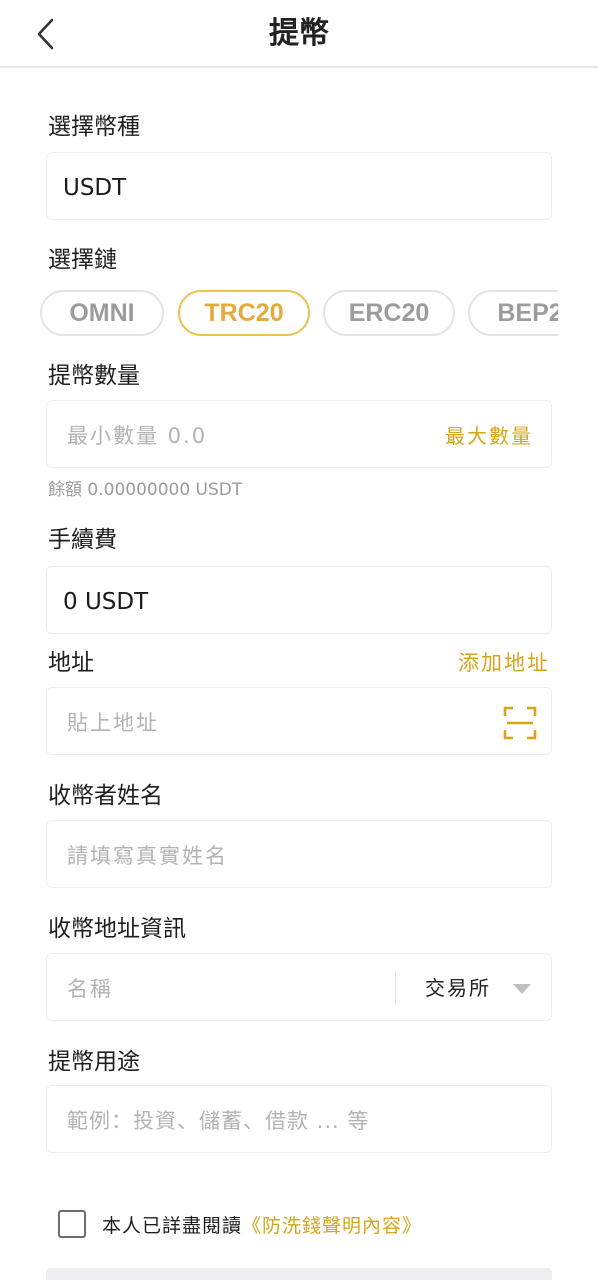 The image size is (598, 1280). Describe the element at coordinates (299, 600) in the screenshot. I see `fee-field: 0 USDT` at that location.